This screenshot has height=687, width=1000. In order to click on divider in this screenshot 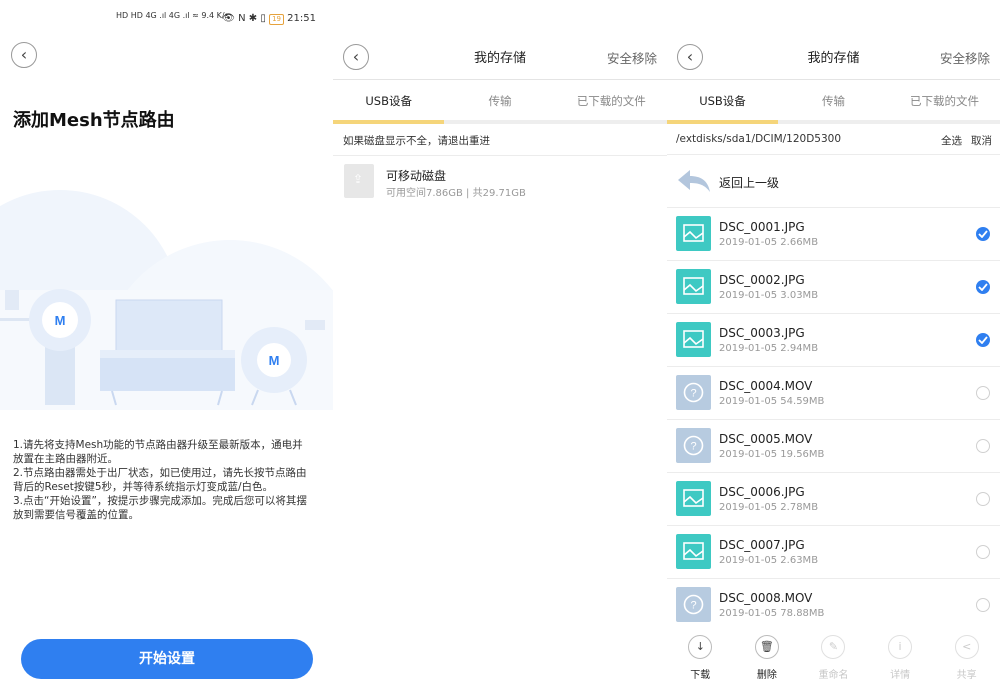, I will do `click(500, 155)`.